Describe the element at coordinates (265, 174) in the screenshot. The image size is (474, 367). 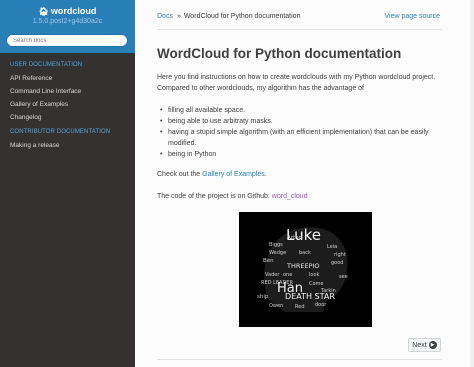
I see `checkout-suffix: .` at that location.